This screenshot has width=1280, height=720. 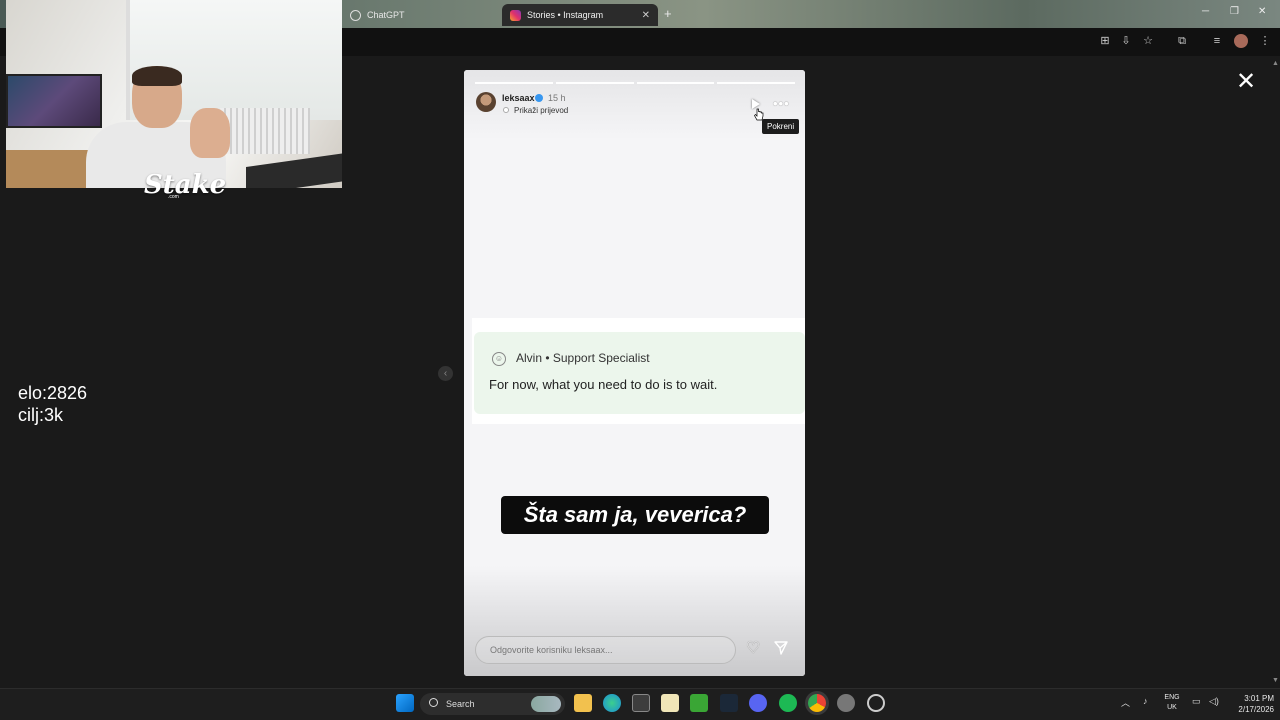 What do you see at coordinates (386, 15) in the screenshot?
I see `tab-label: ChatGPT` at bounding box center [386, 15].